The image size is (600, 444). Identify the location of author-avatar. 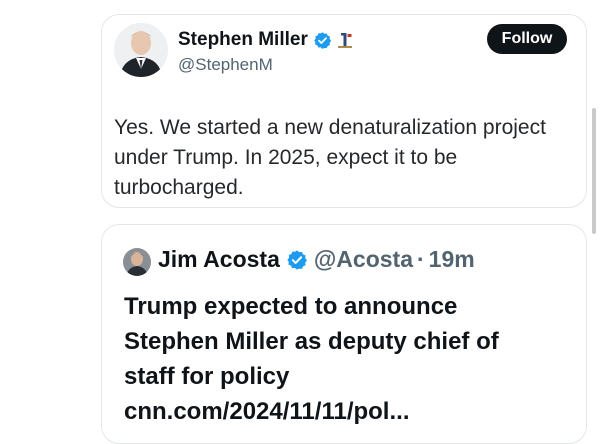
(141, 50).